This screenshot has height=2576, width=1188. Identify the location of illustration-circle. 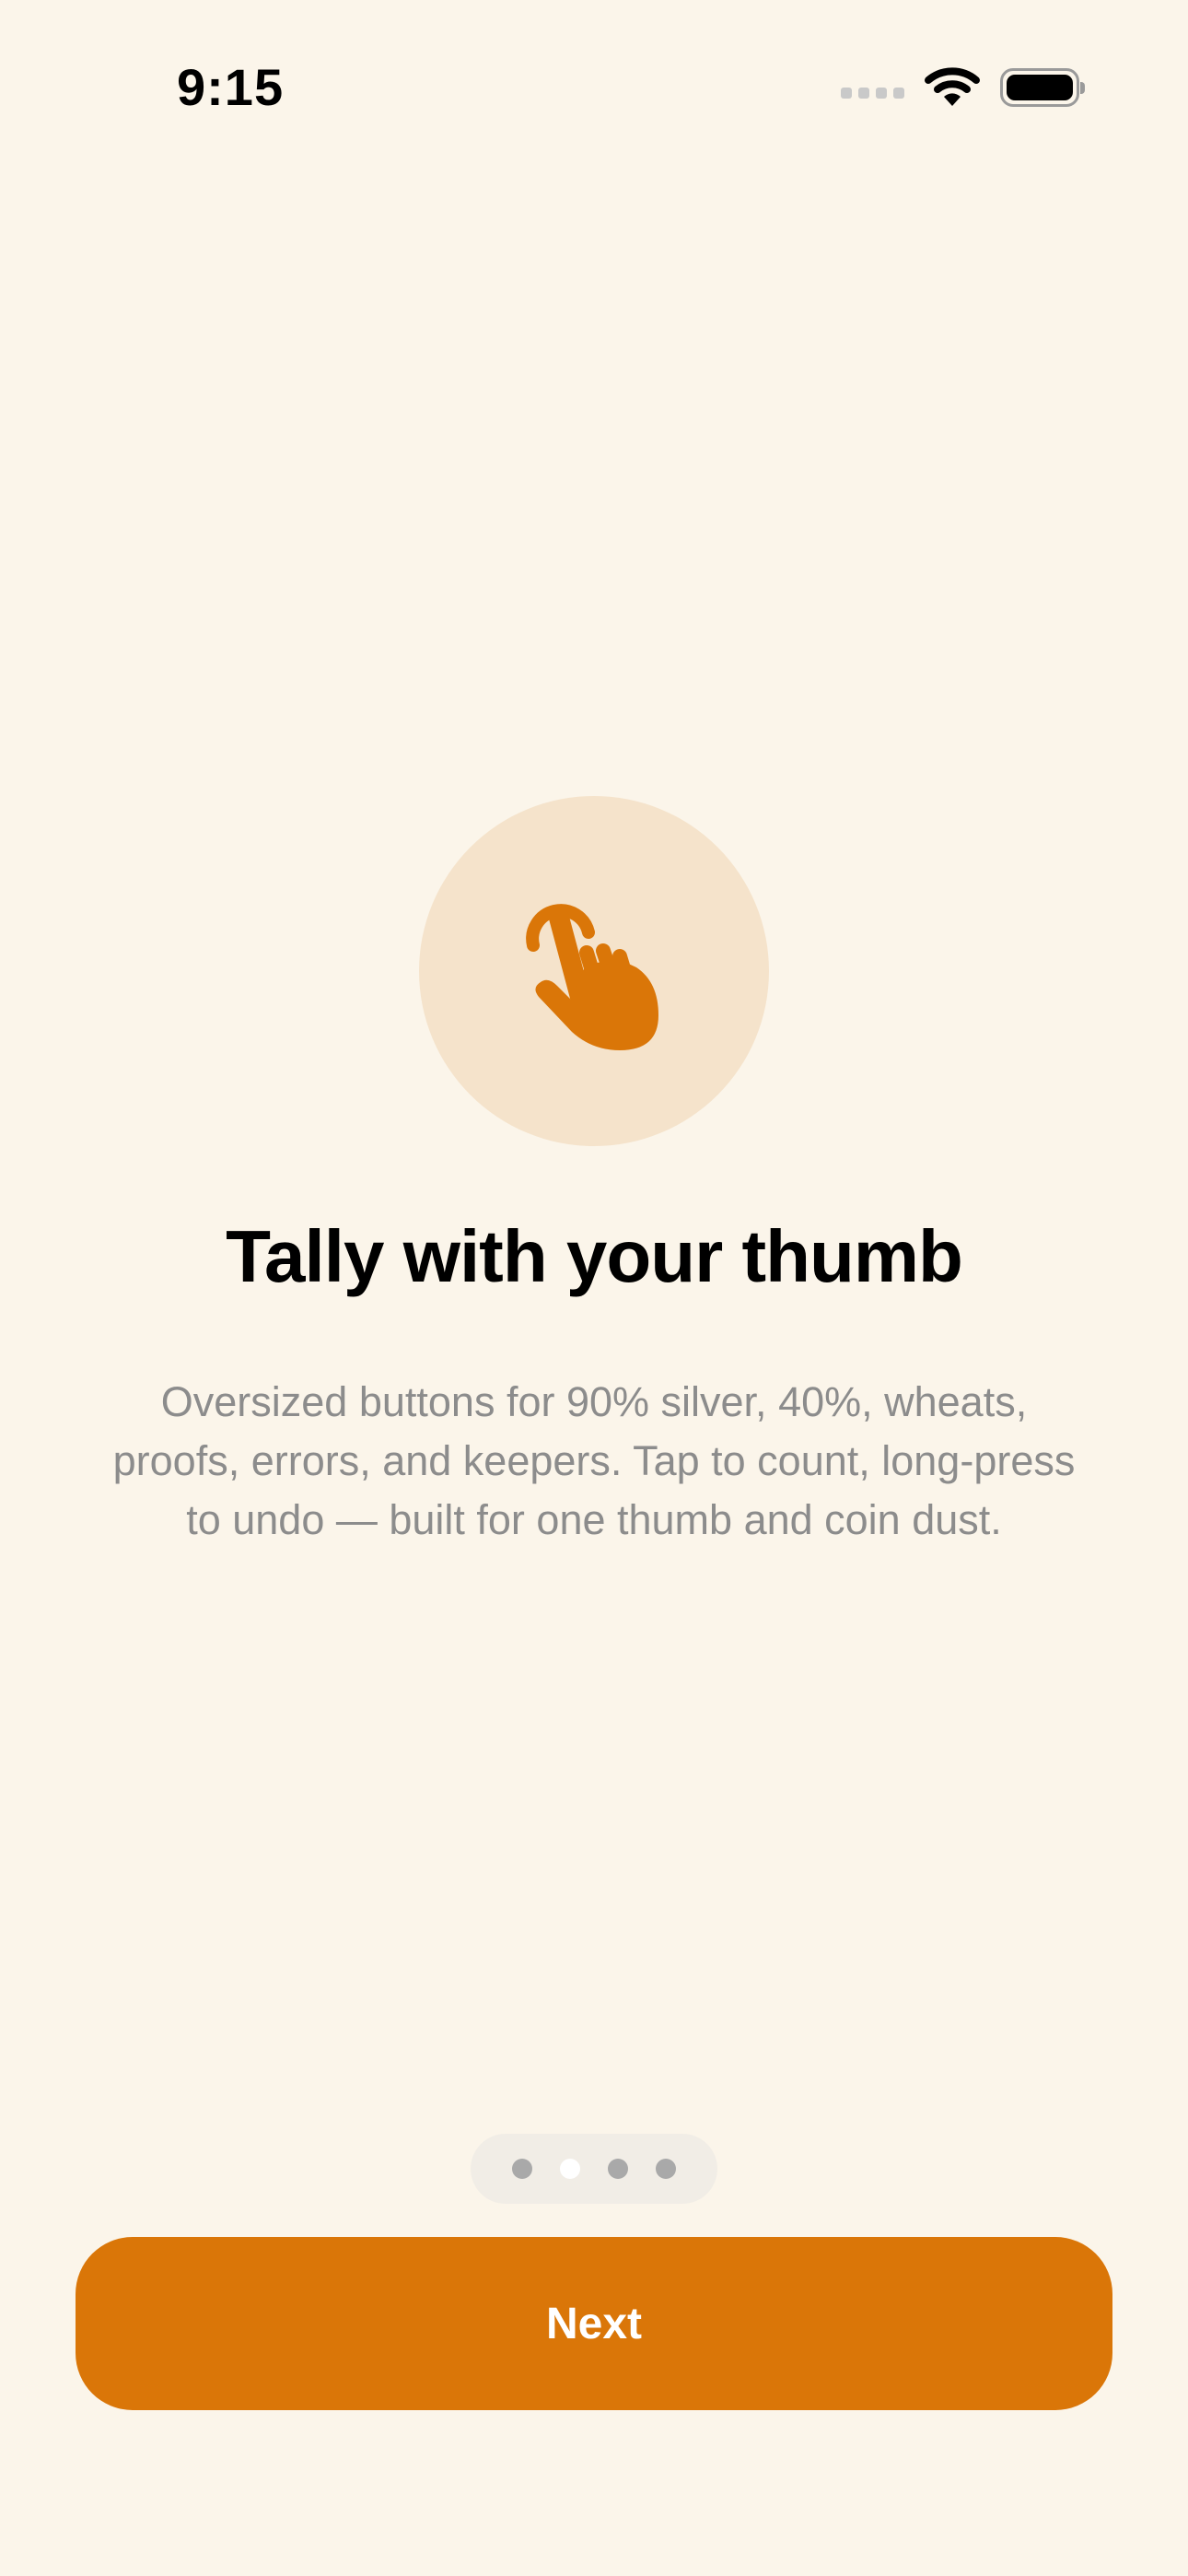
(594, 971).